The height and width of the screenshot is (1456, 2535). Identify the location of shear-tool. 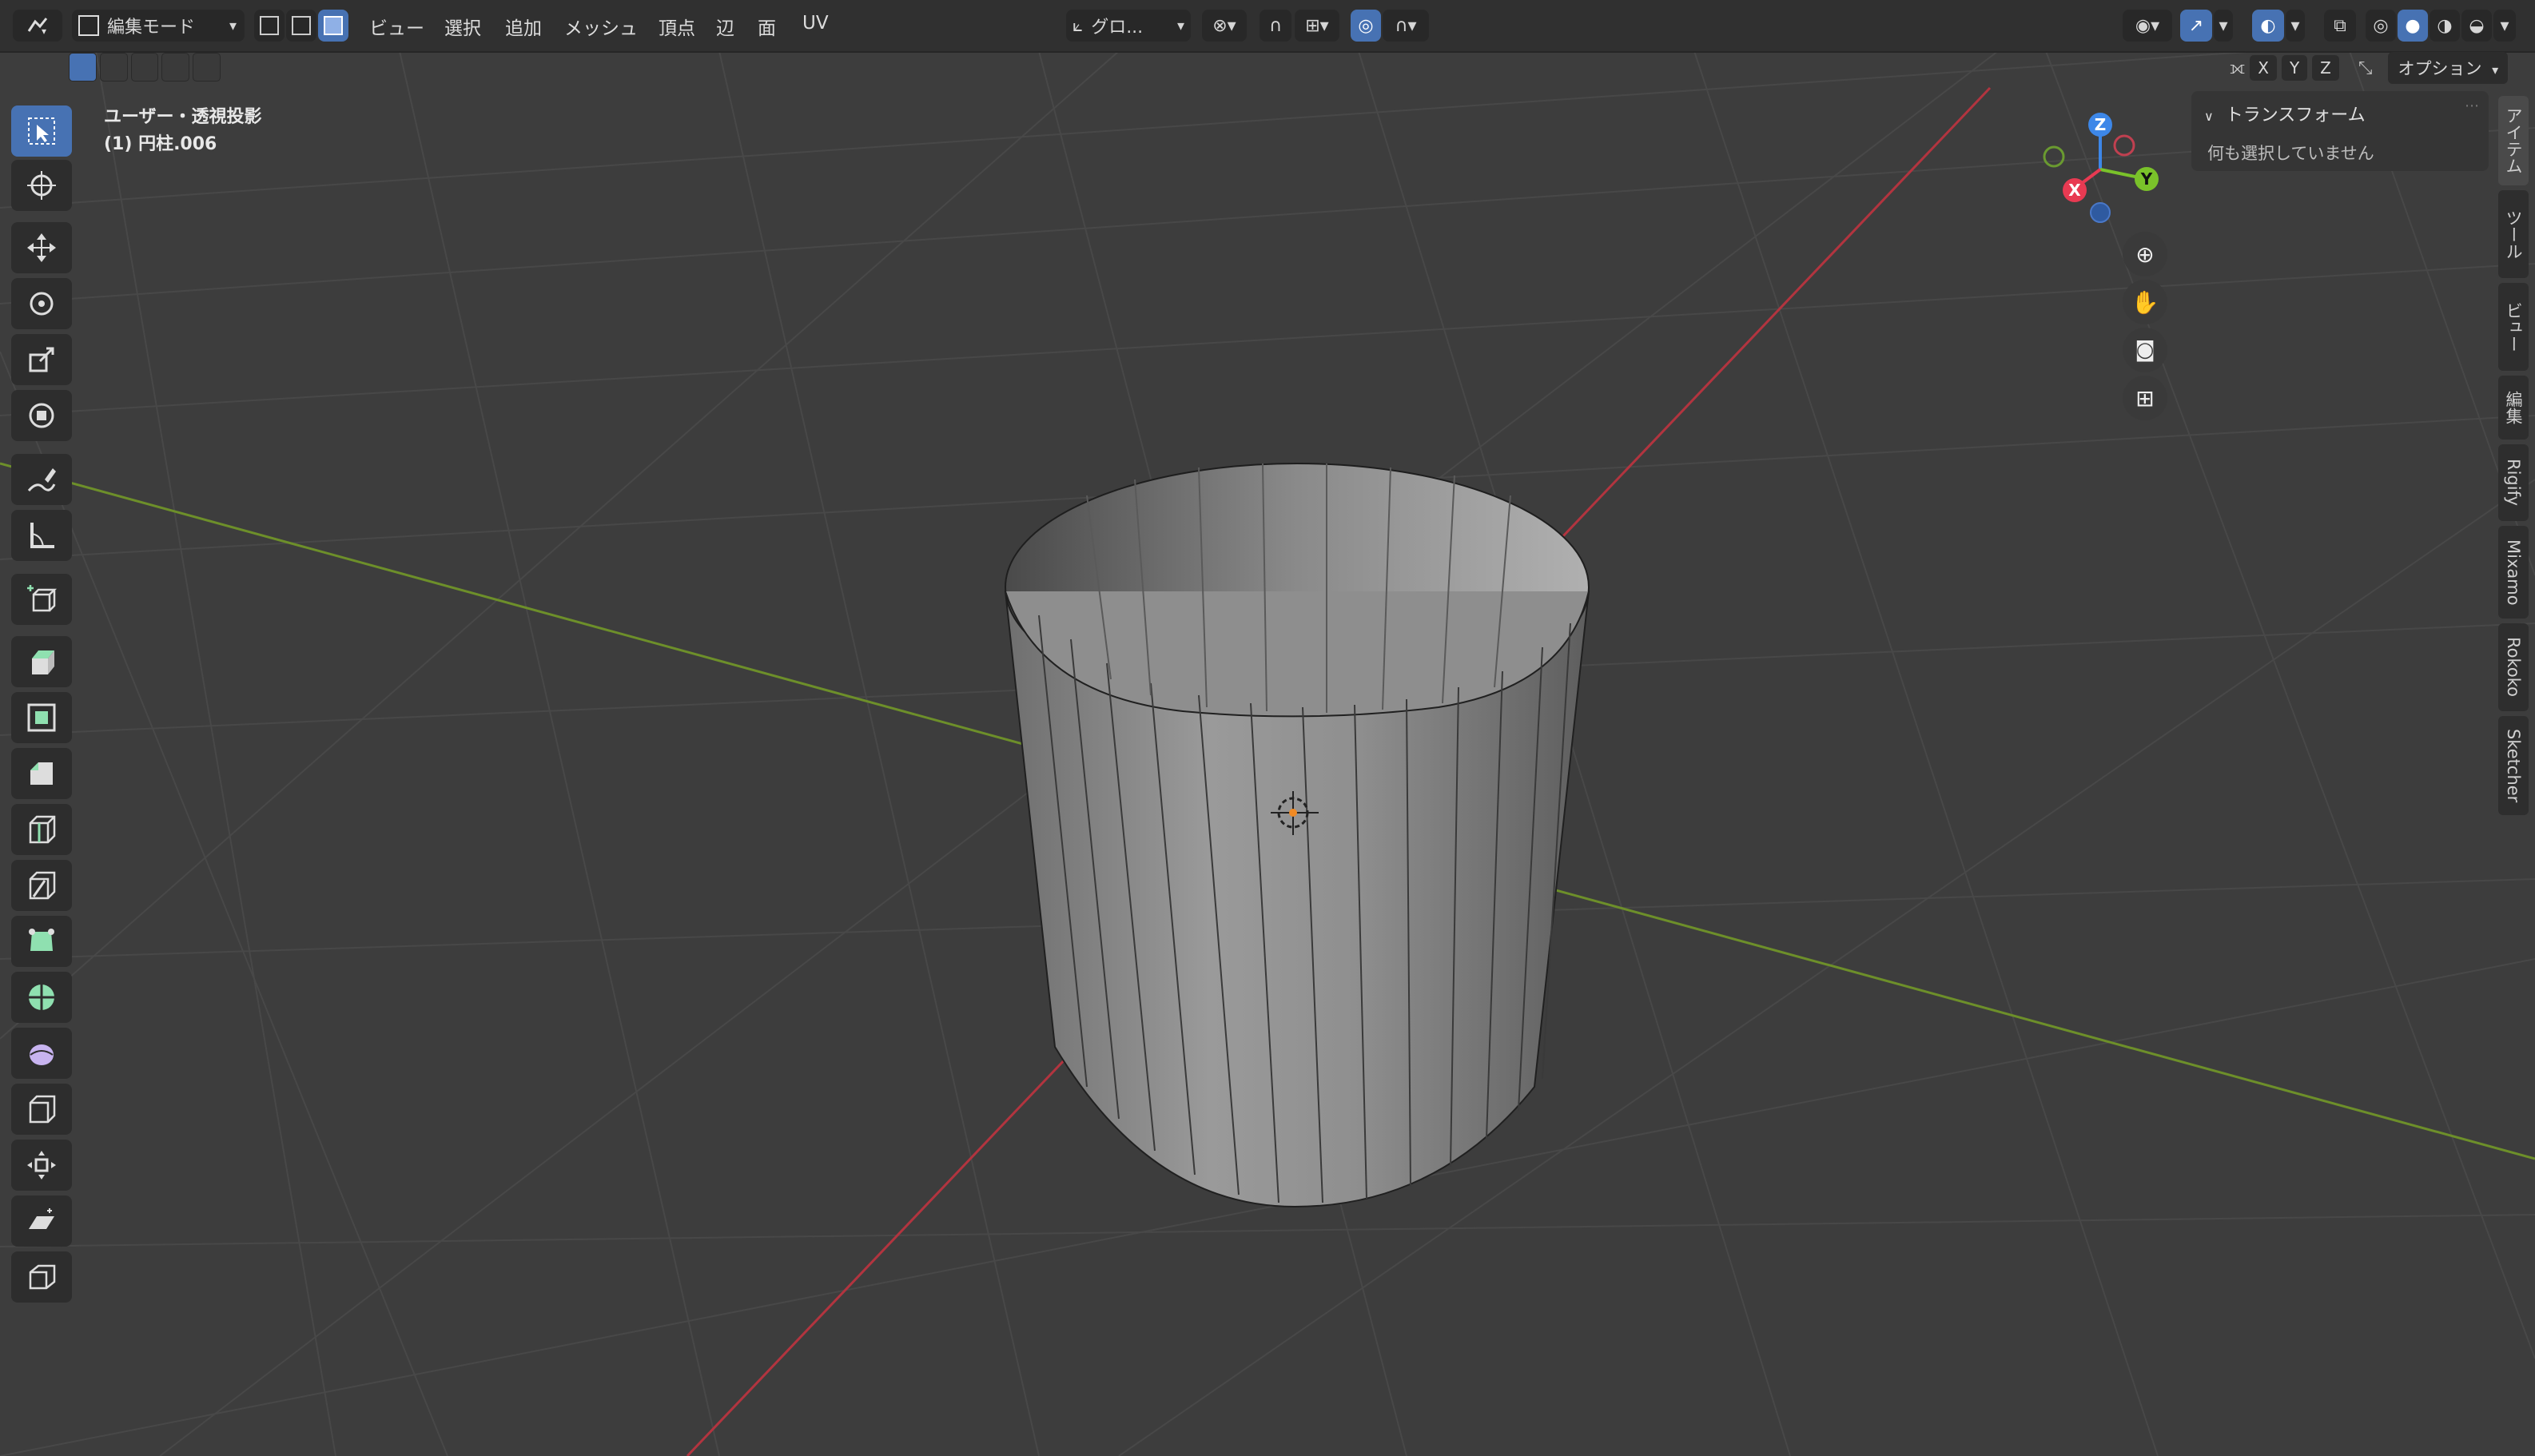
(41, 1221).